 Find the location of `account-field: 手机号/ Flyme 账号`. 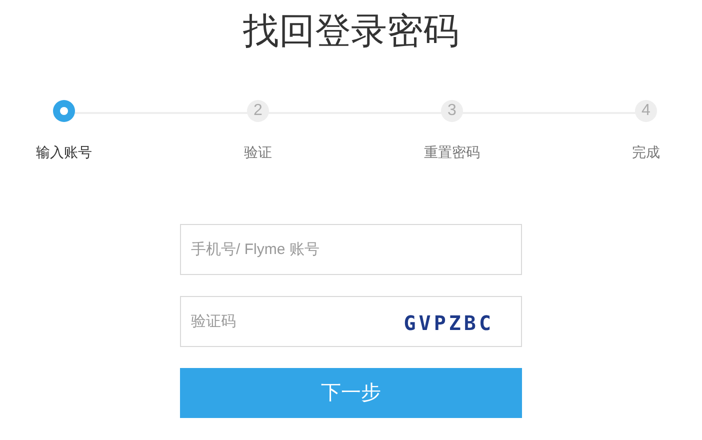

account-field: 手机号/ Flyme 账号 is located at coordinates (351, 249).